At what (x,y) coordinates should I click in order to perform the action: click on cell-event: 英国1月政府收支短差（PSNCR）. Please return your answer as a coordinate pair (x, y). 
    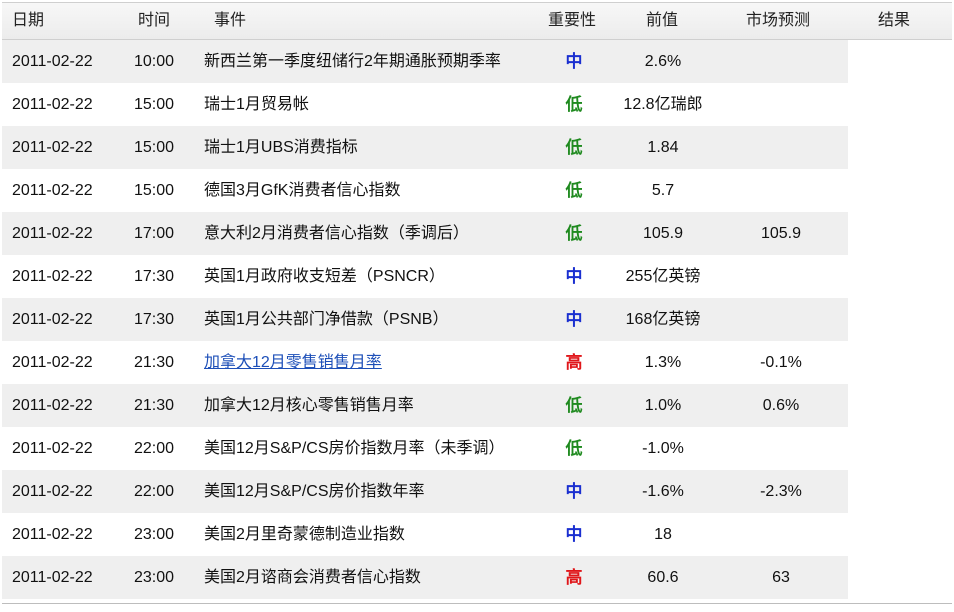
    Looking at the image, I should click on (324, 276).